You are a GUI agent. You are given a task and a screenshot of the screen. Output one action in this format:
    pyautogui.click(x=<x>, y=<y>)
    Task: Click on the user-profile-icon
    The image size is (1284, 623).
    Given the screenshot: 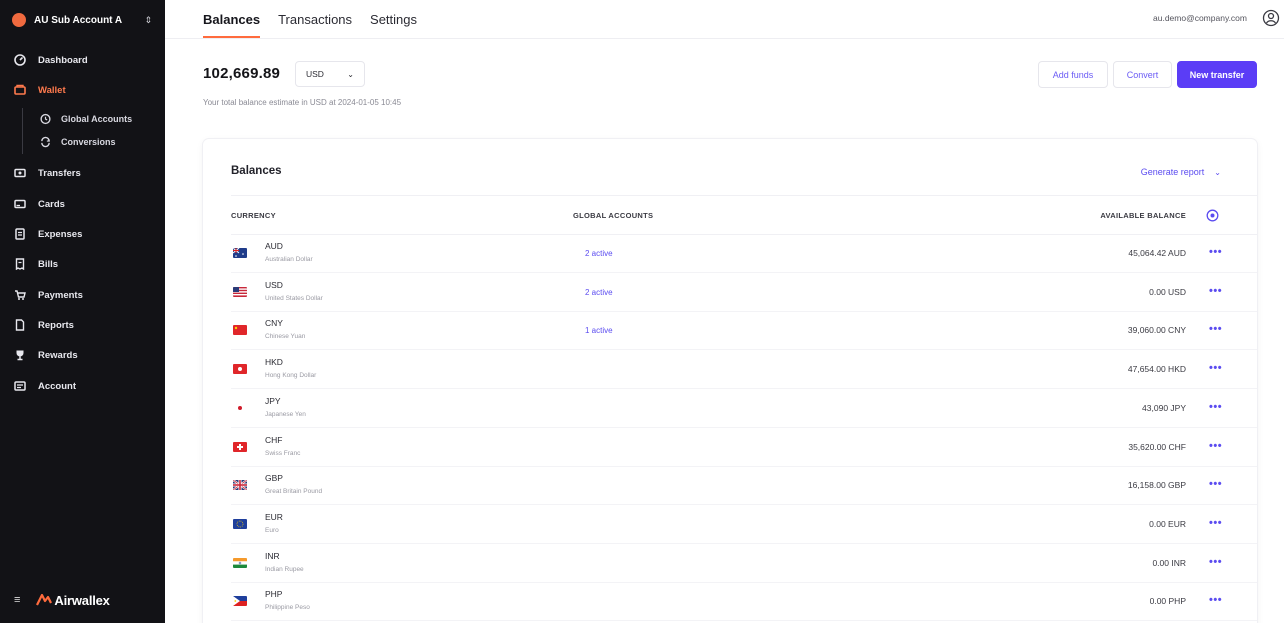 What is the action you would take?
    pyautogui.click(x=1271, y=18)
    